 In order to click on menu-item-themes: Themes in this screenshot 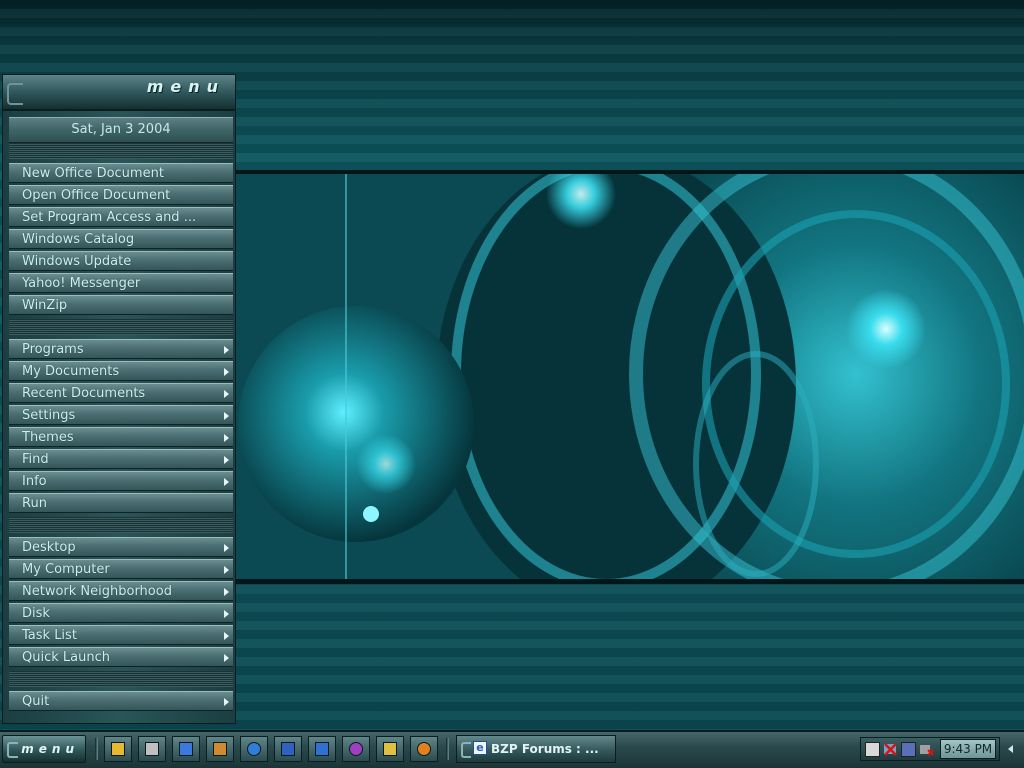, I will do `click(121, 437)`.